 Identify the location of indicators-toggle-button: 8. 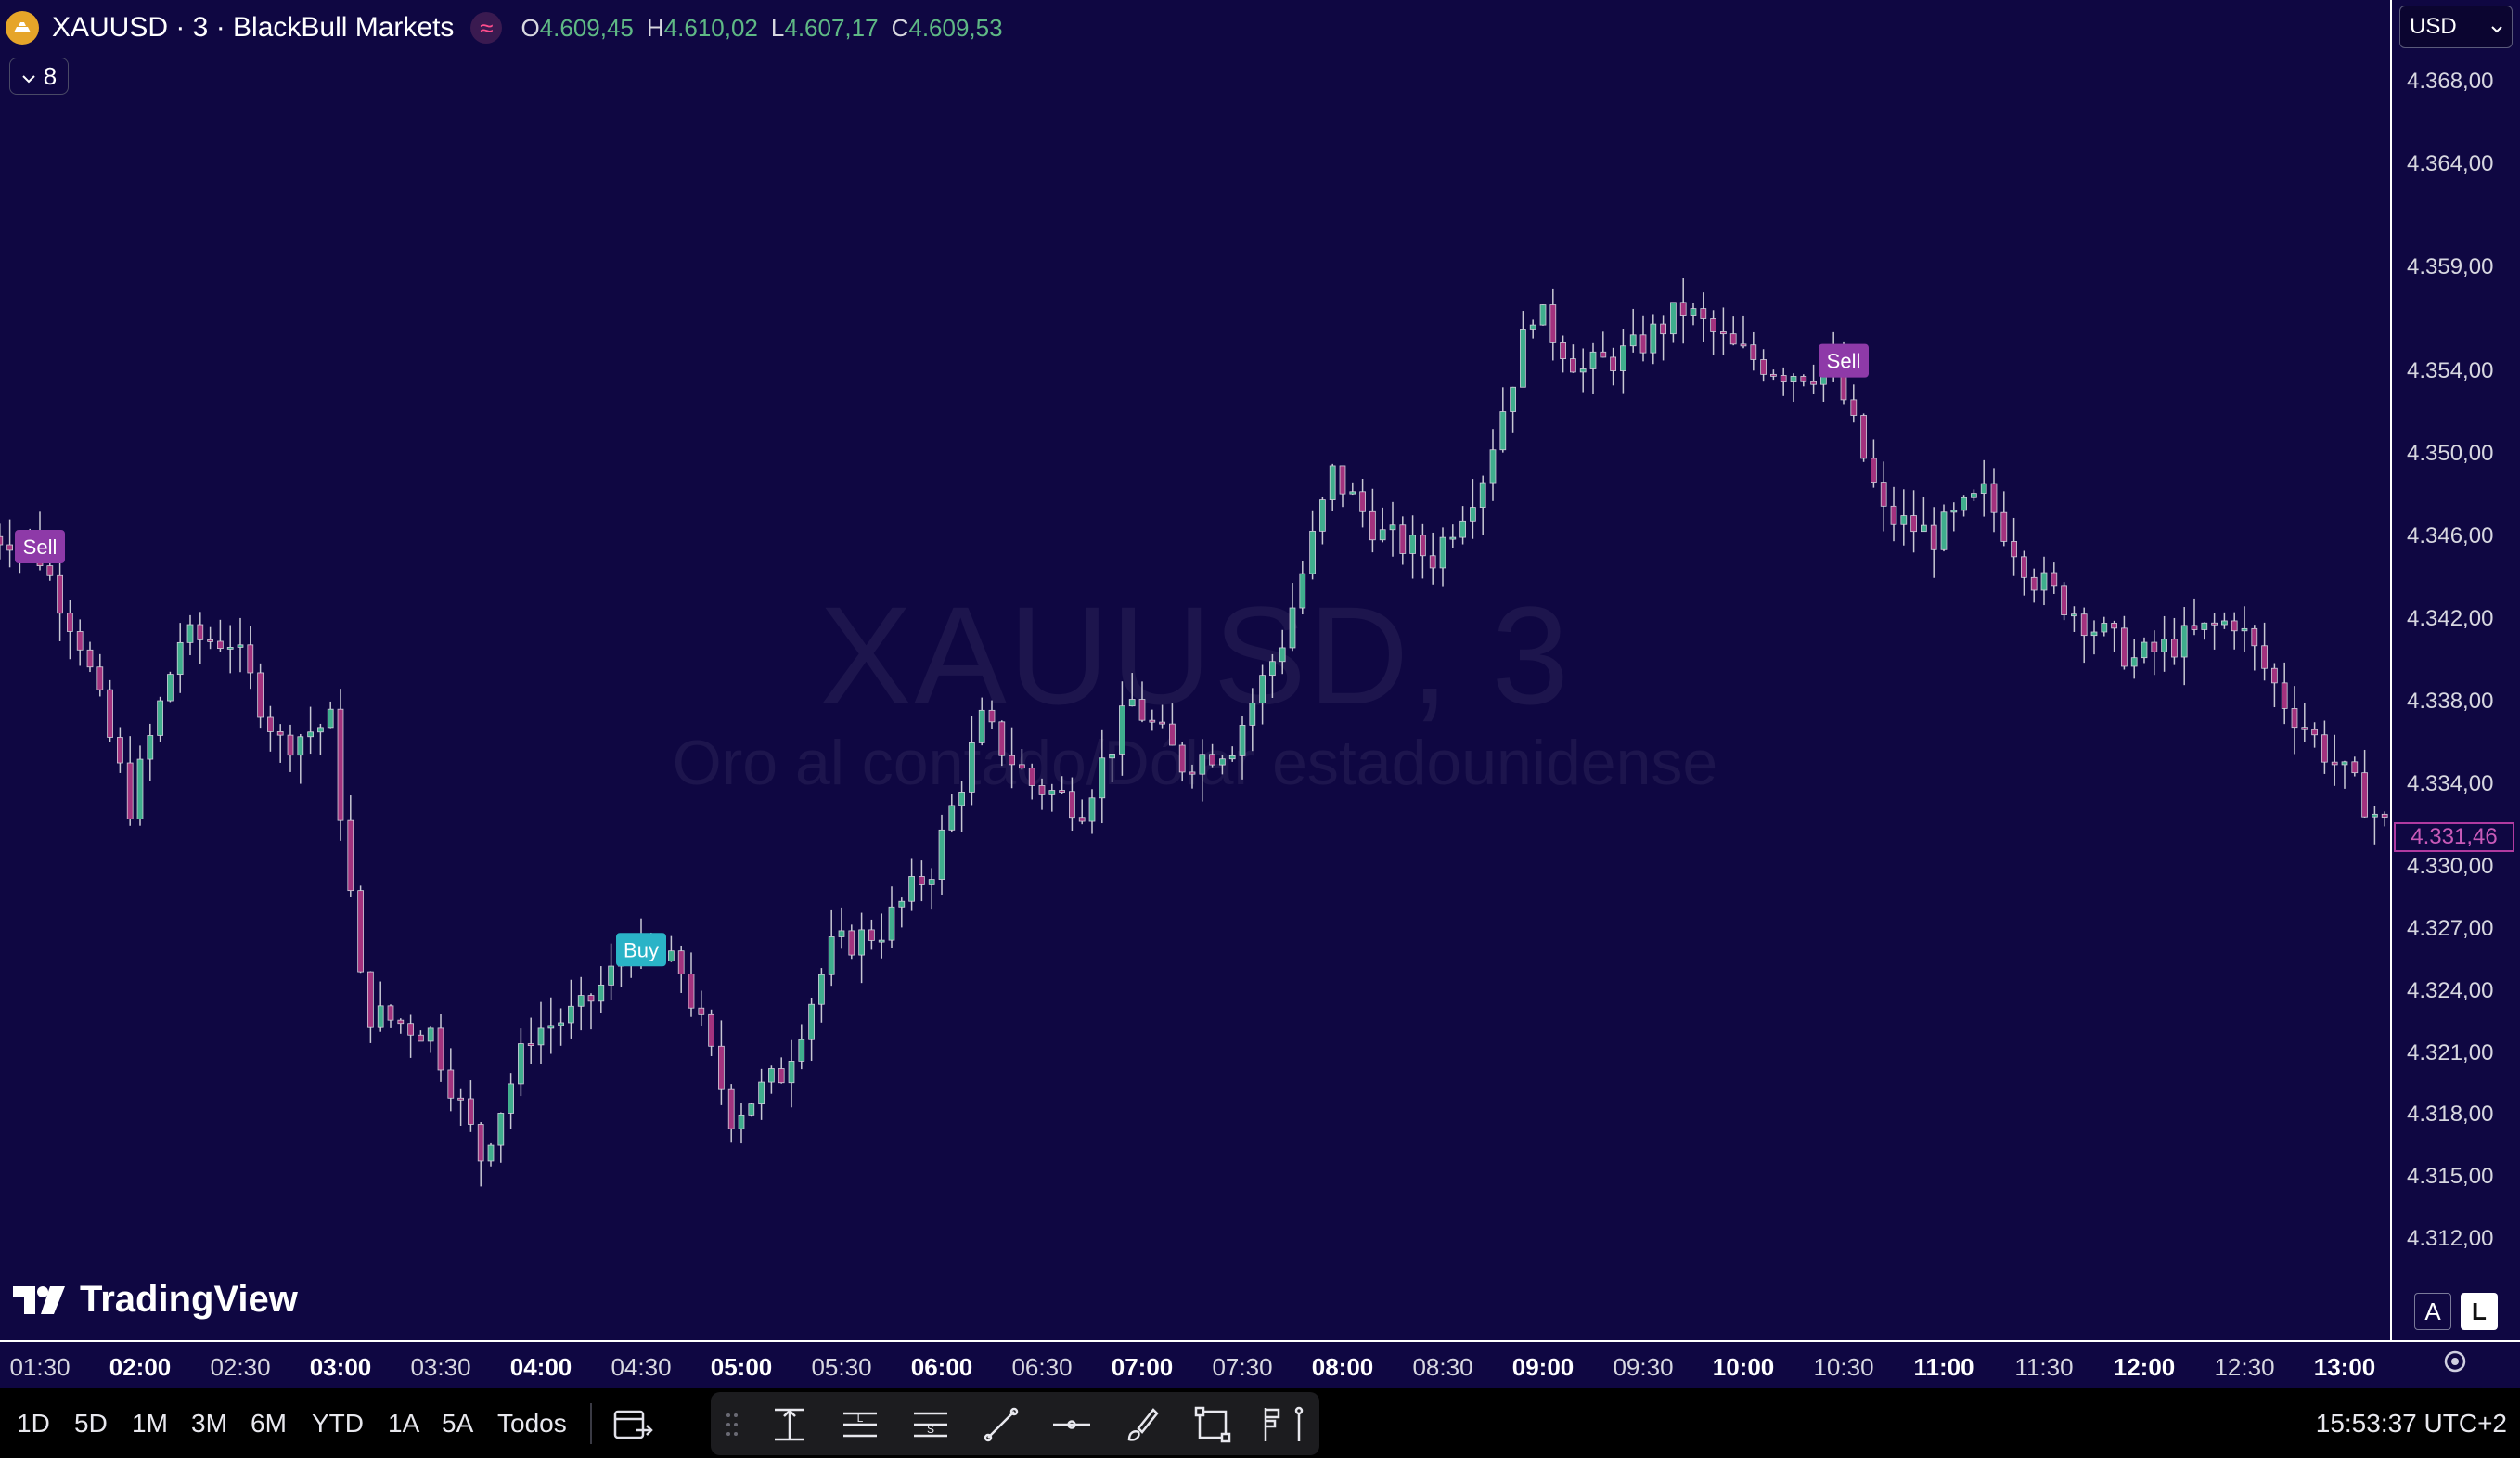
(39, 76).